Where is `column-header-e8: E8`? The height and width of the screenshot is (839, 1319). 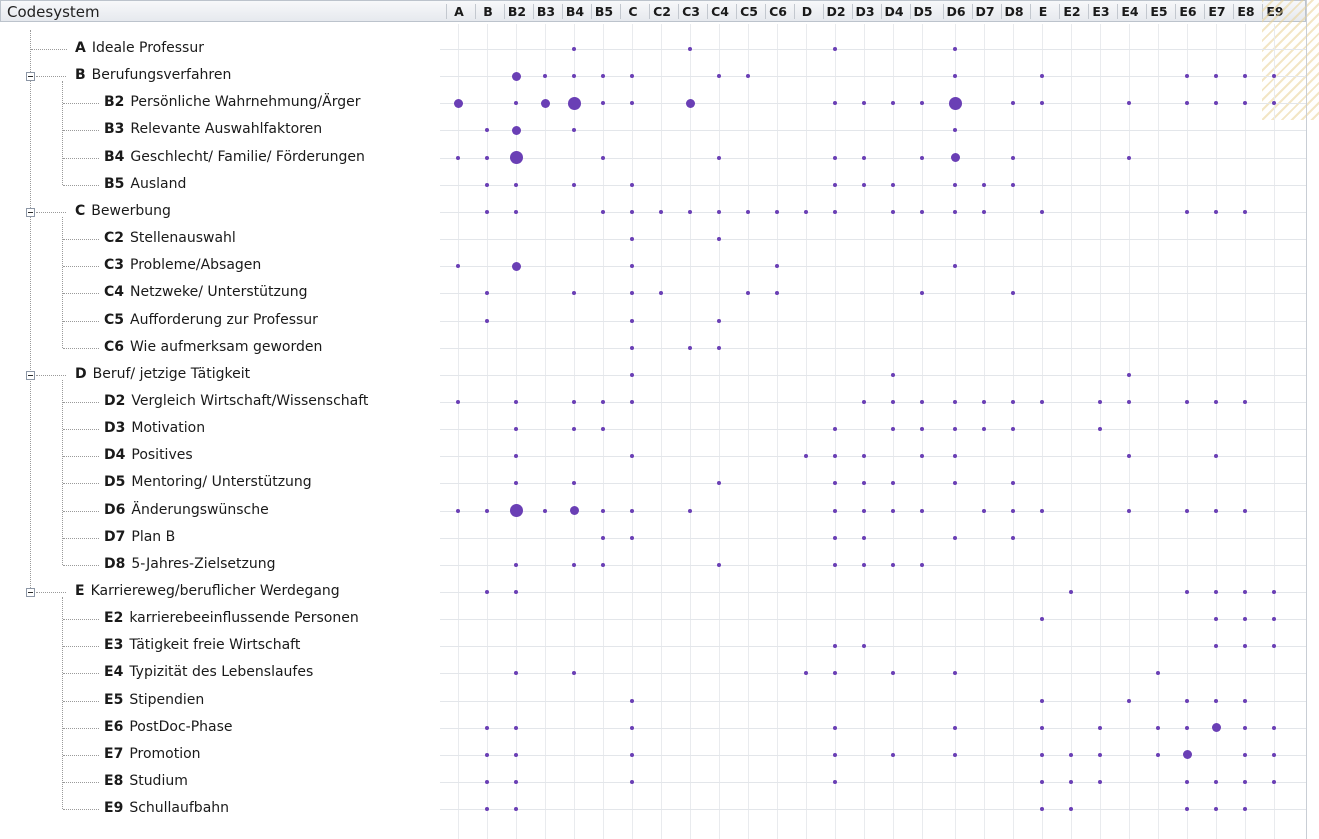
column-header-e8: E8 is located at coordinates (1245, 12).